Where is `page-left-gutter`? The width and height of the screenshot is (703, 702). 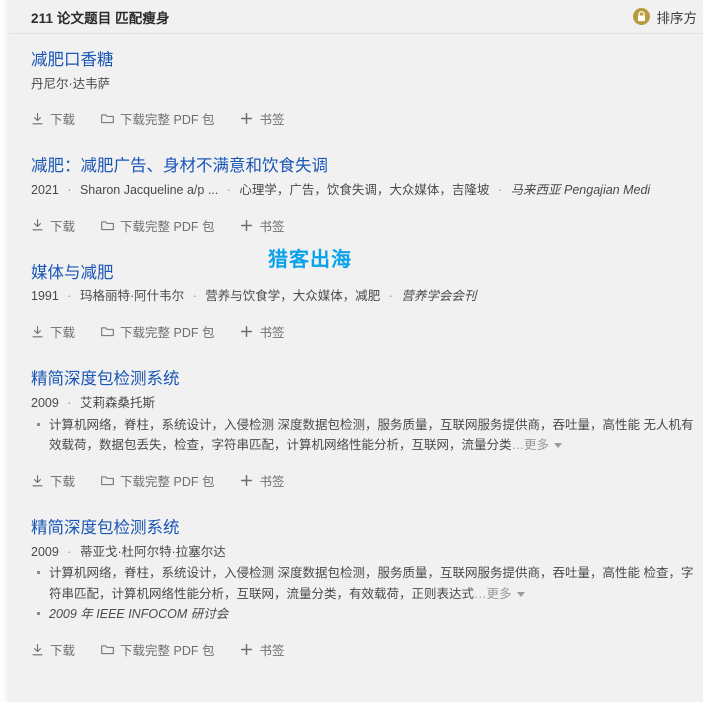 page-left-gutter is located at coordinates (4, 351).